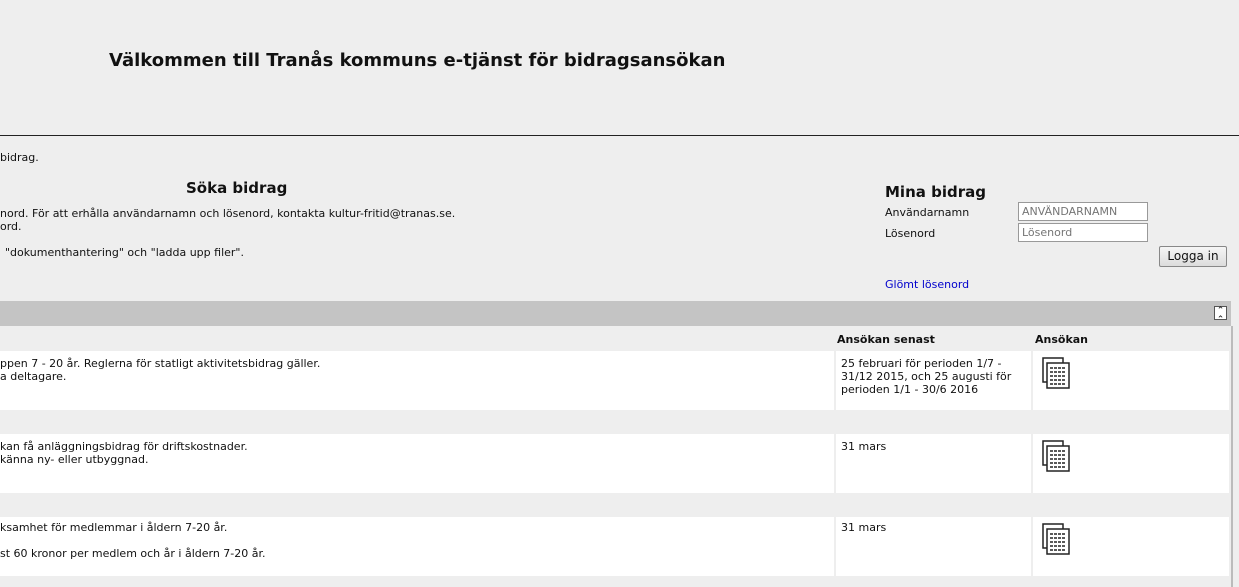 Image resolution: width=1239 pixels, height=587 pixels. Describe the element at coordinates (1232, 456) in the screenshot. I see `table-border` at that location.